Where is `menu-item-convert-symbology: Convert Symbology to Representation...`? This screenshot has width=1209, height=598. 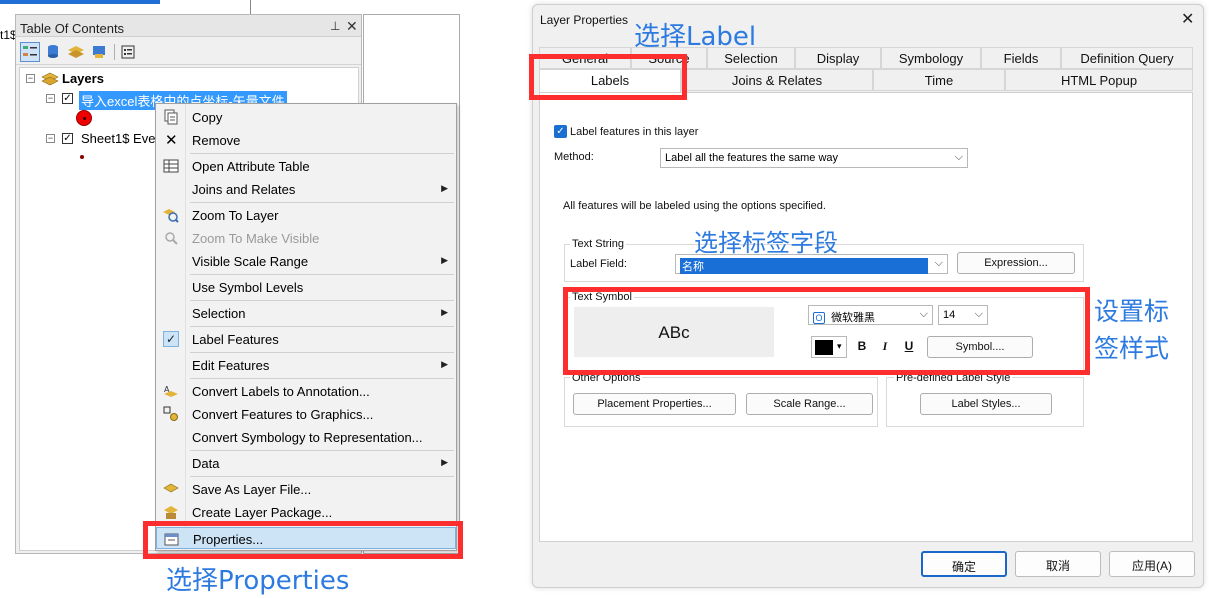
menu-item-convert-symbology: Convert Symbology to Representation... is located at coordinates (306, 437).